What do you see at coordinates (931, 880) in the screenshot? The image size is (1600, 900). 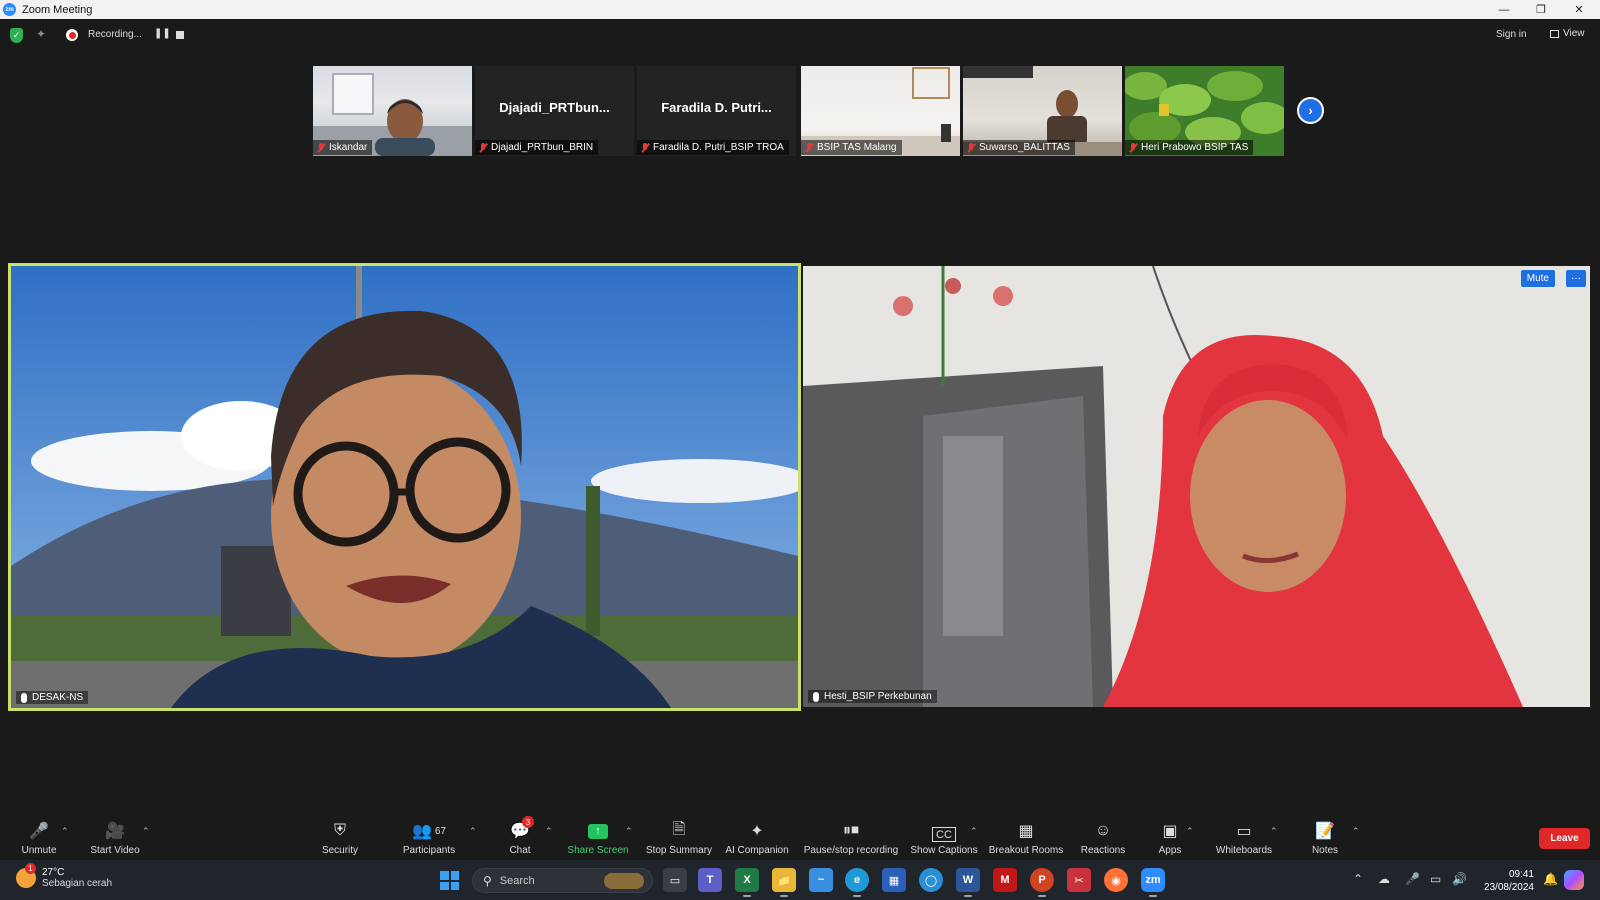 I see `browser-icon: ◯` at bounding box center [931, 880].